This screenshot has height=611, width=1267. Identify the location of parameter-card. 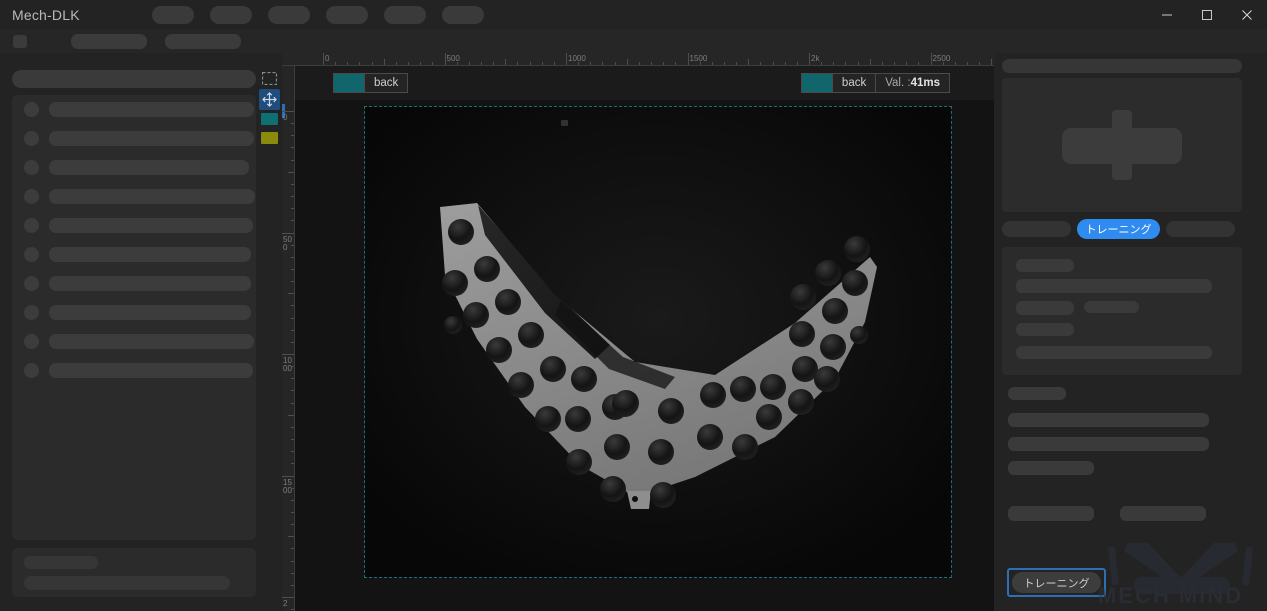
(1122, 311).